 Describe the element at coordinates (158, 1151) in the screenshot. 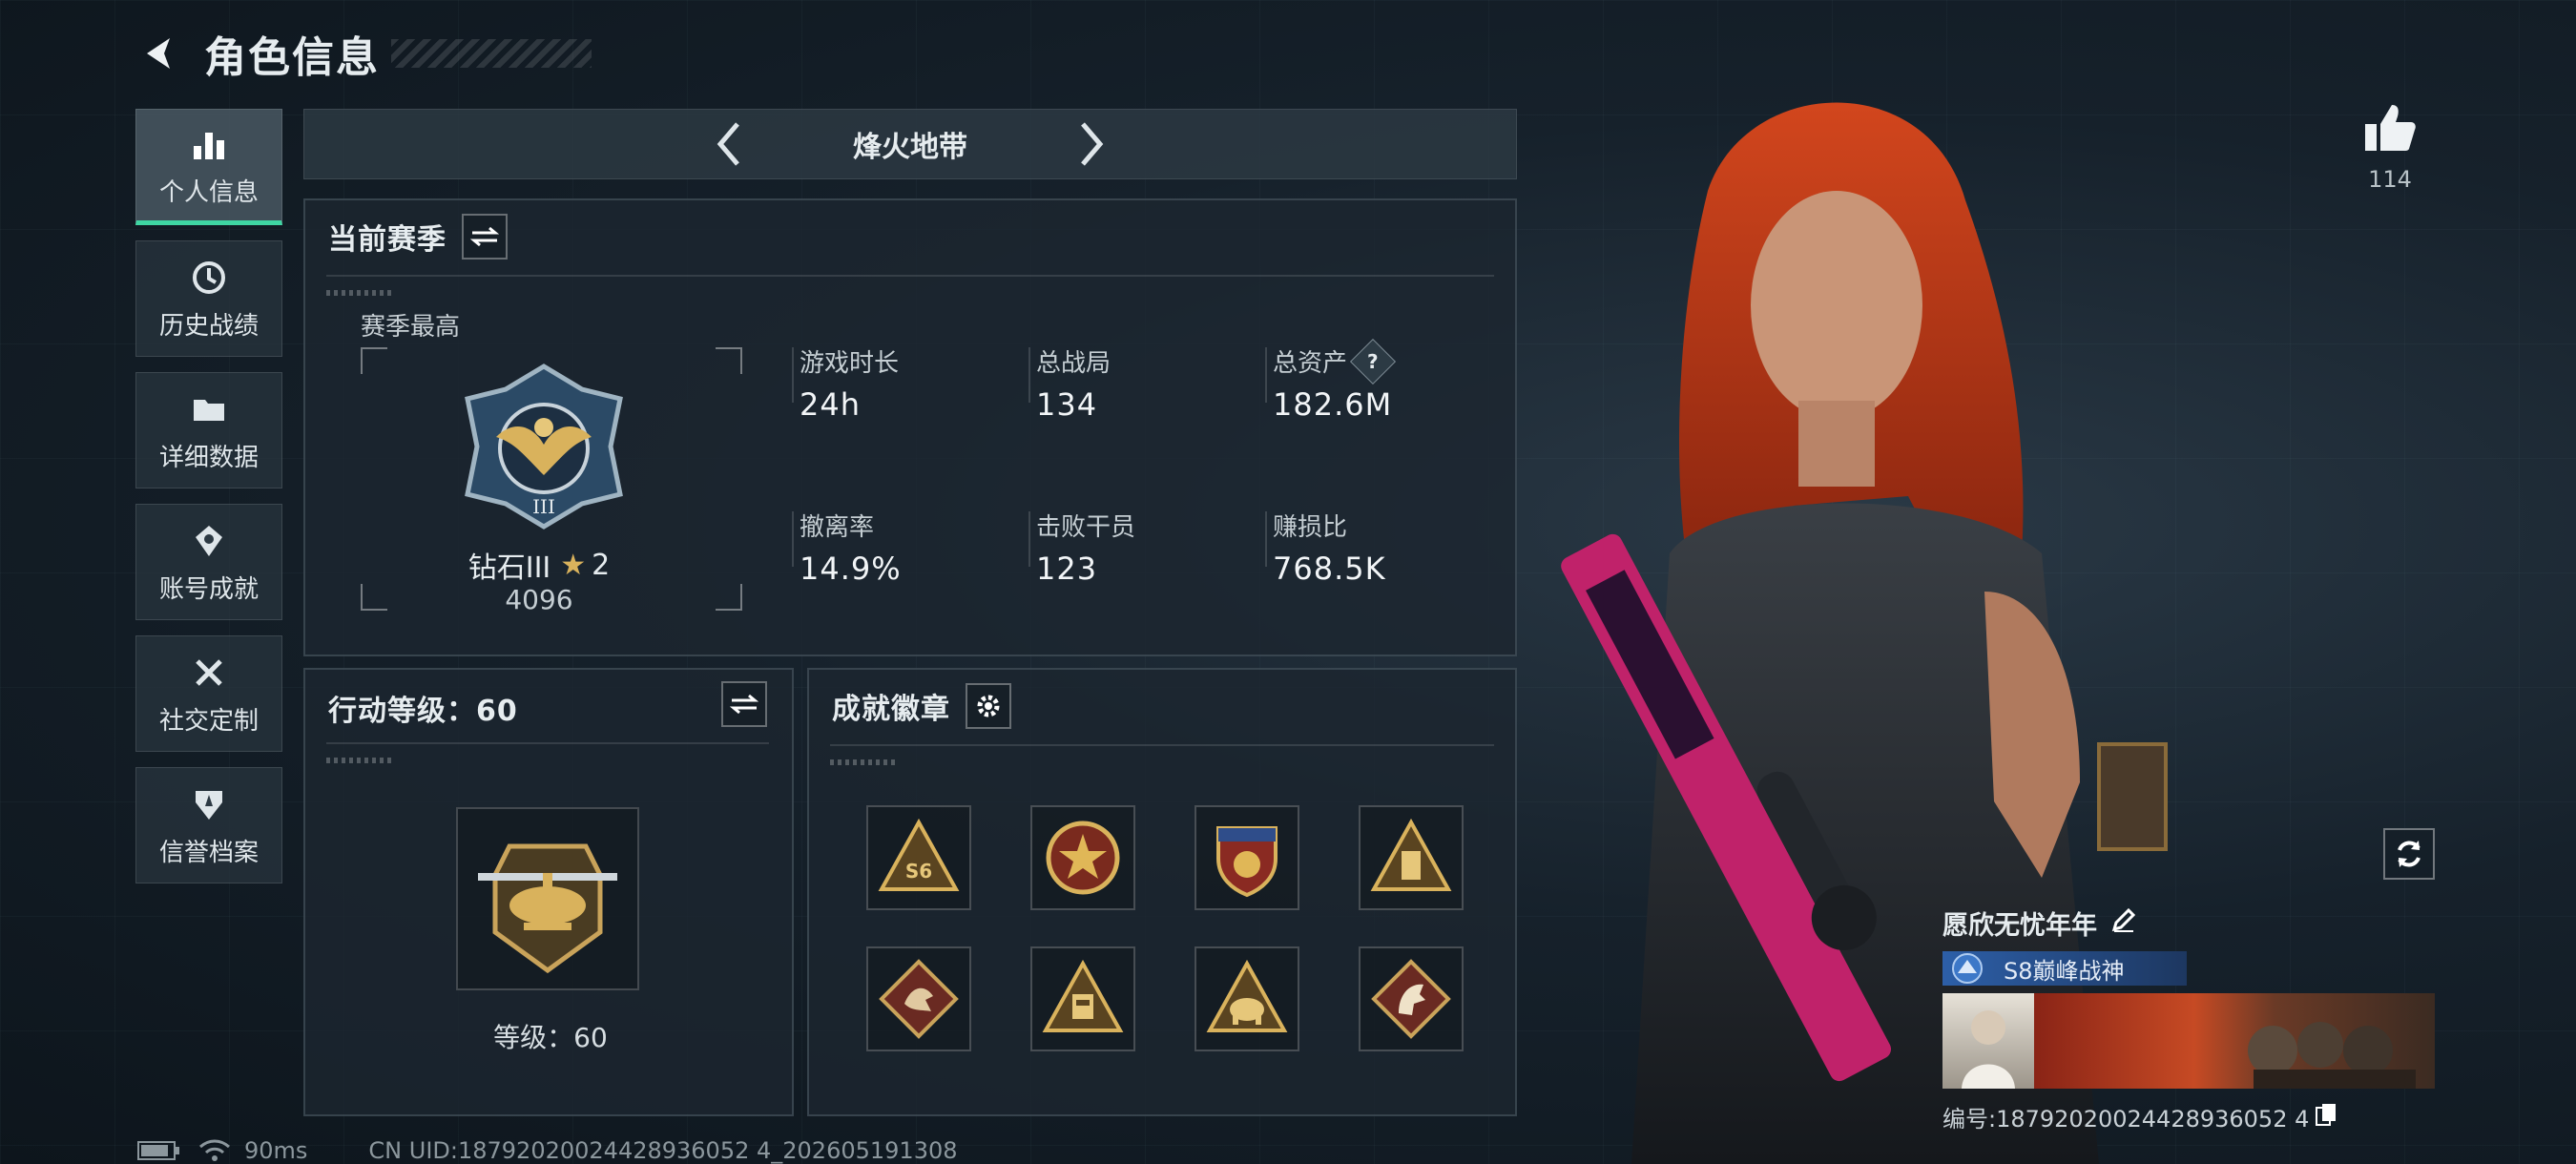

I see `battery-icon` at that location.